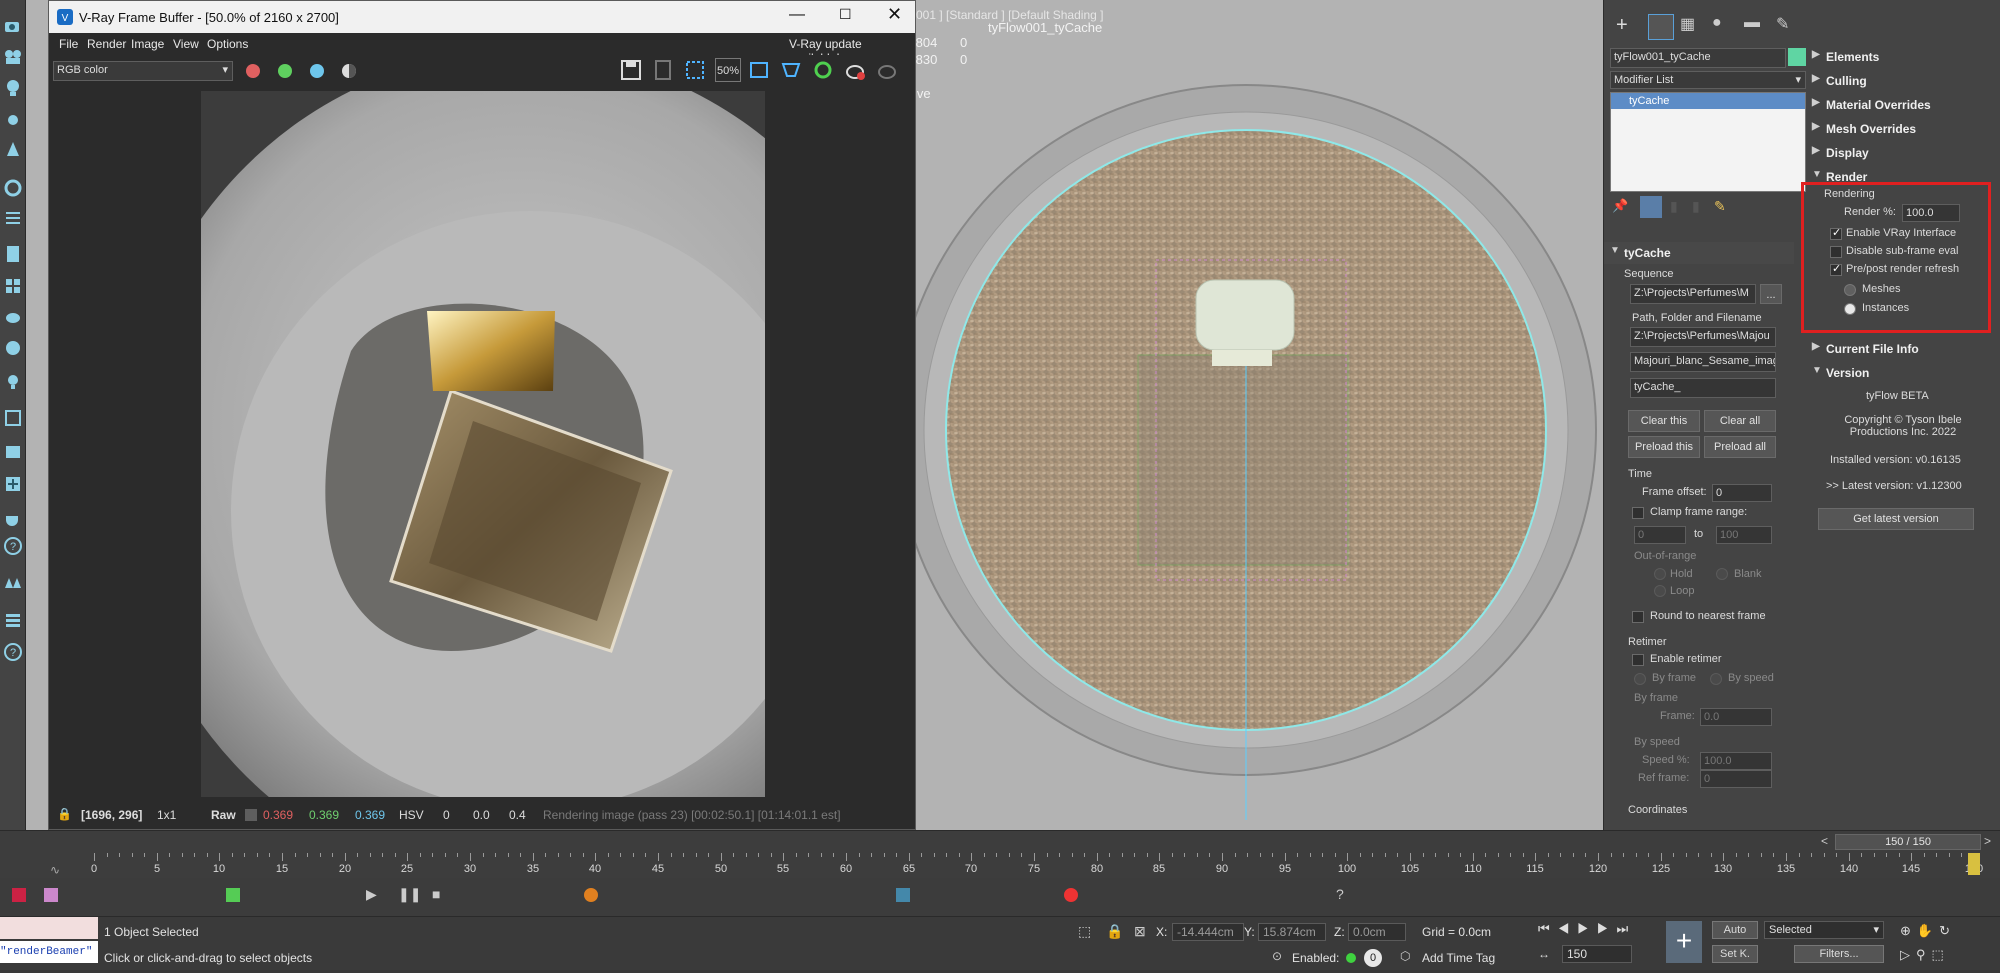 This screenshot has width=2000, height=973. I want to click on forest-icon, so click(13, 584).